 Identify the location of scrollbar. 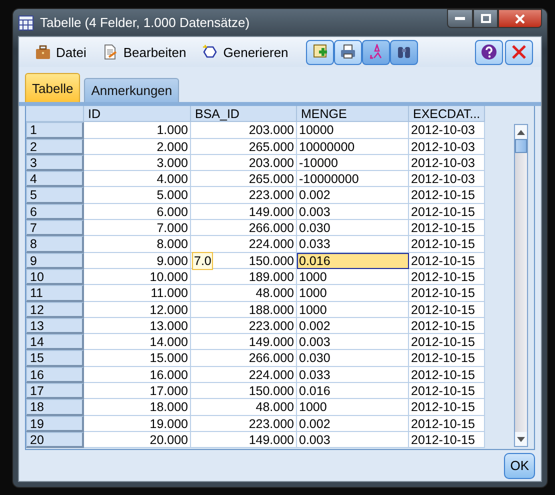
(521, 285).